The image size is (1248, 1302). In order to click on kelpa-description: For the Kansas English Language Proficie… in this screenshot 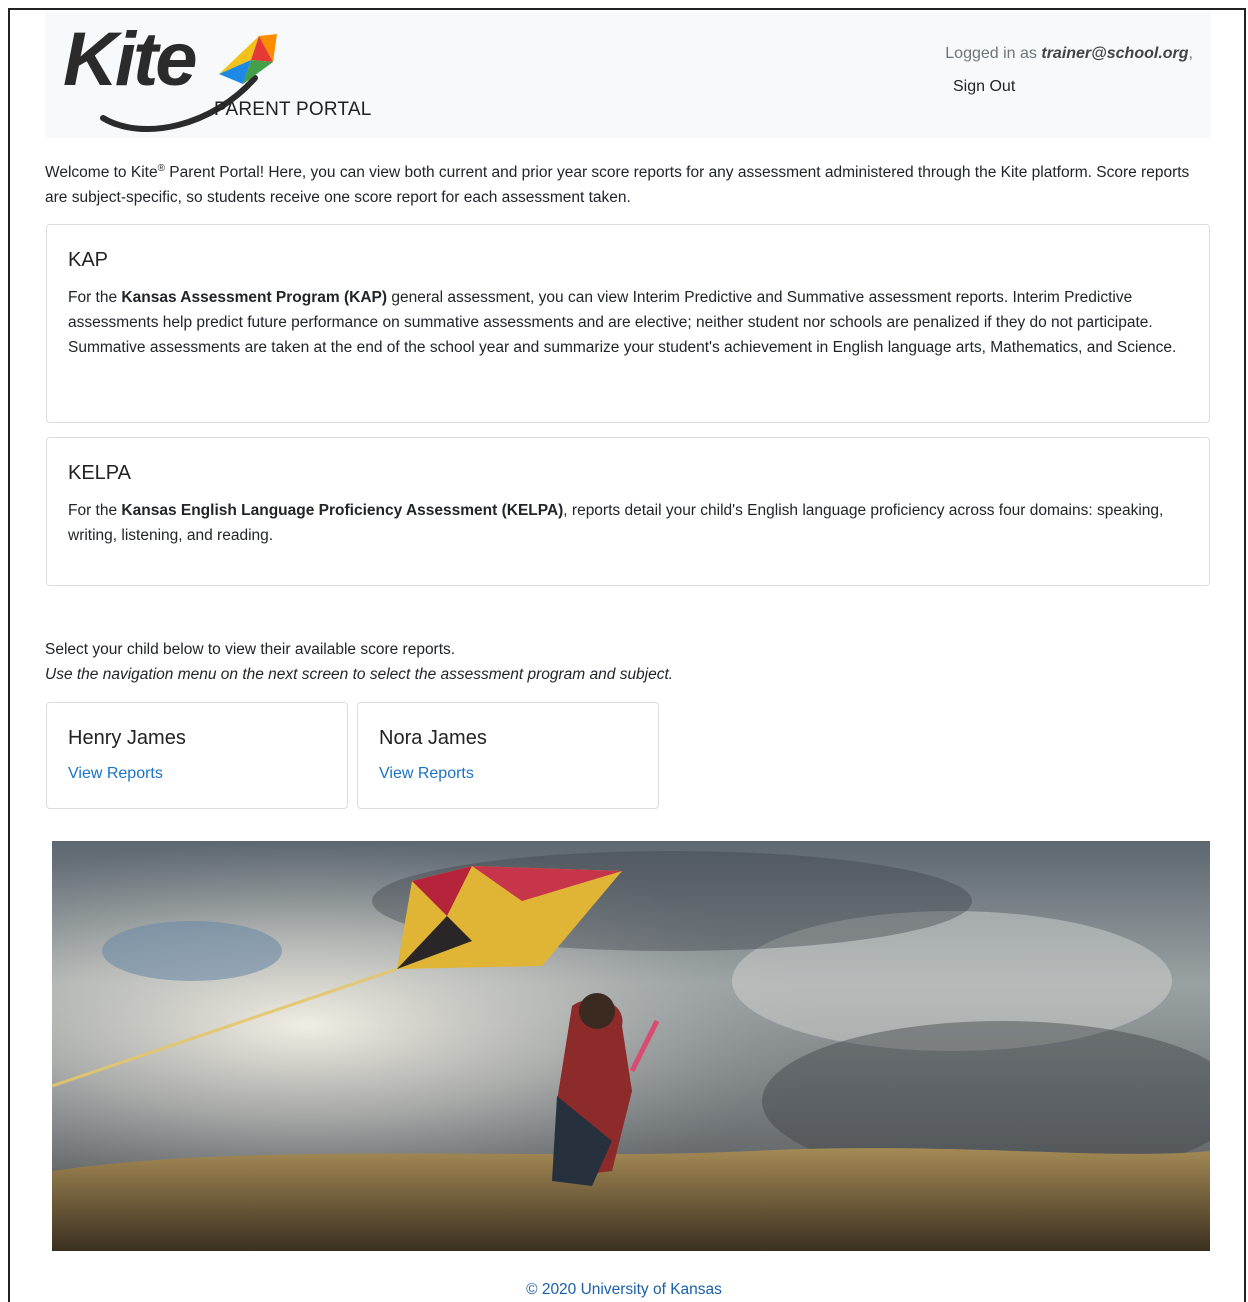, I will do `click(628, 523)`.